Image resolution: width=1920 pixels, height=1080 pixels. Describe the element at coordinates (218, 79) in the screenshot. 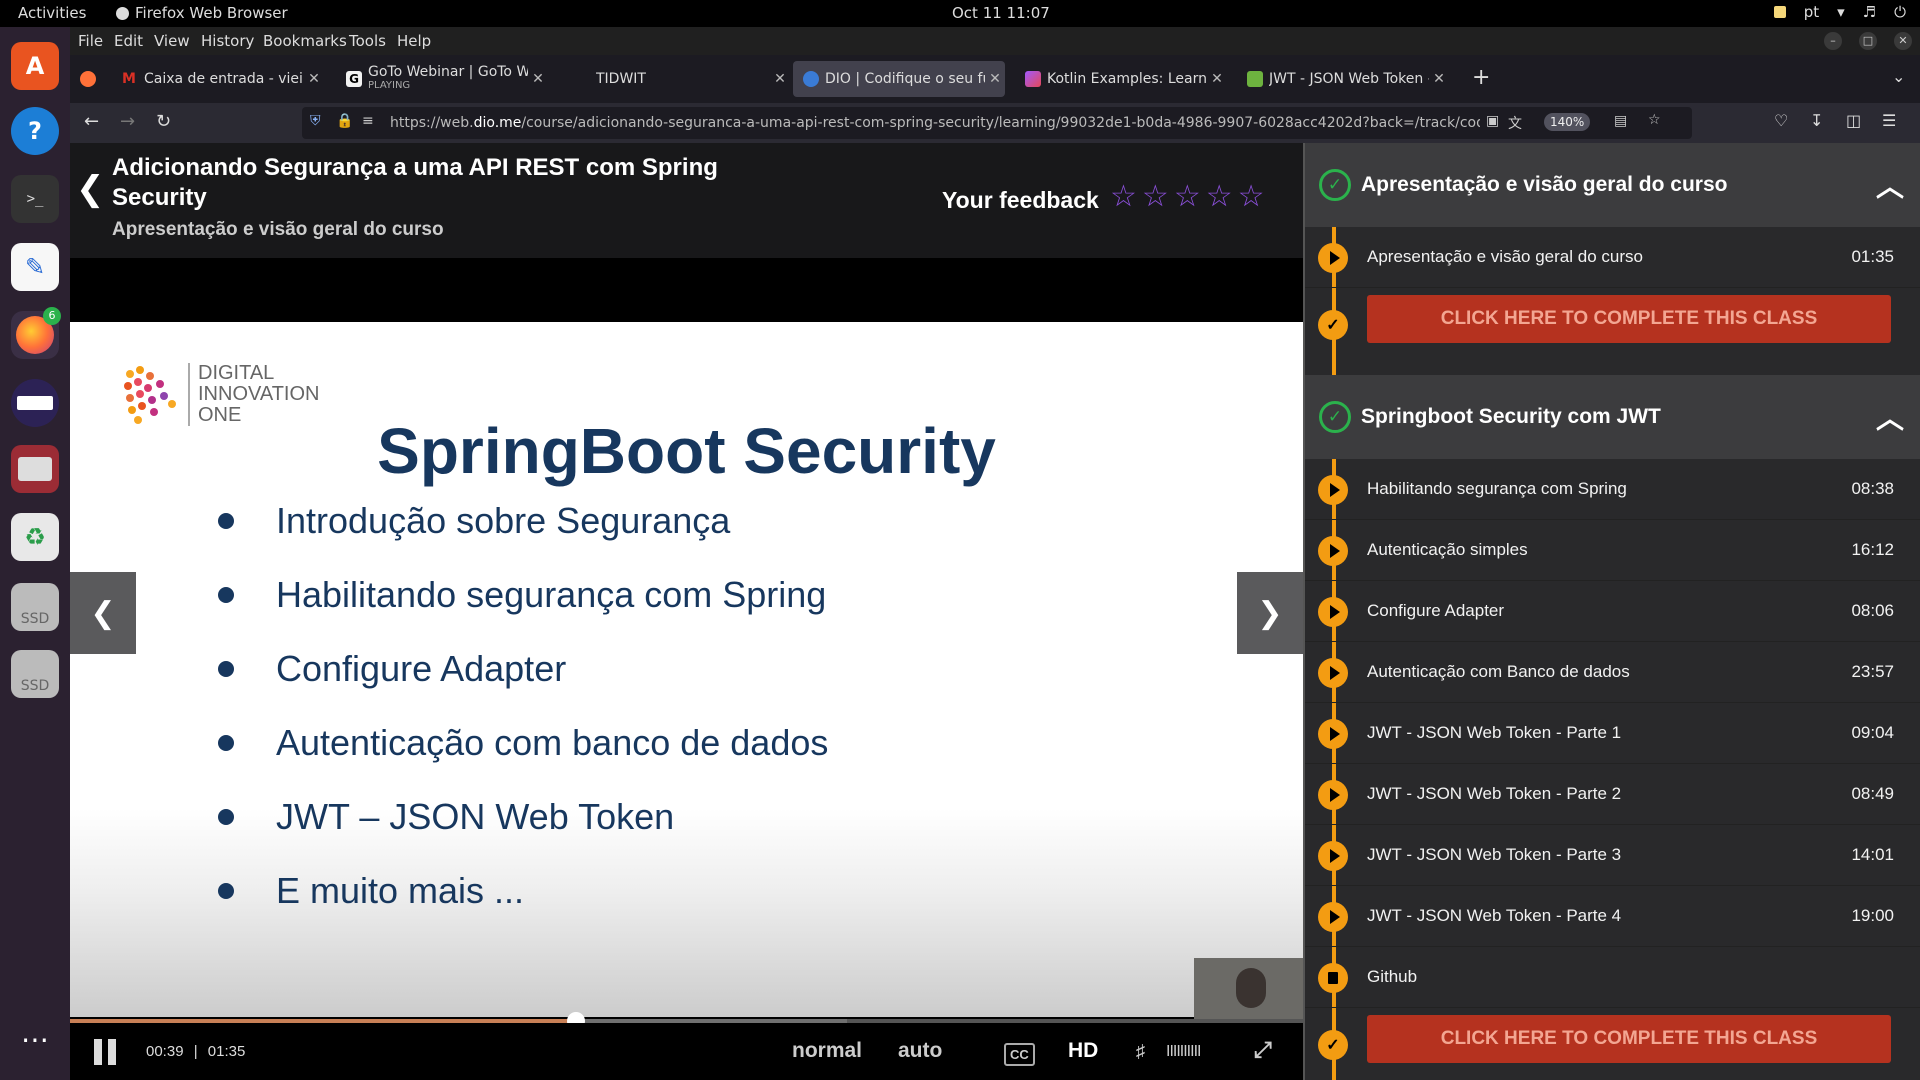

I see `tab-gmail: M Caixa de entrada - vieira.f ✕` at that location.